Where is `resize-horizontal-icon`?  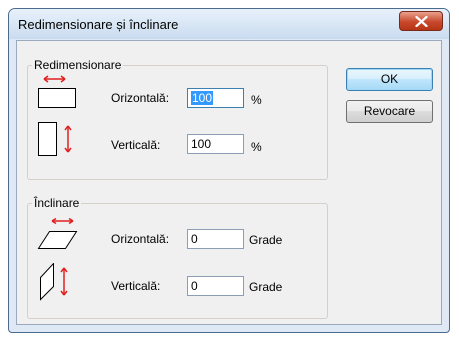
resize-horizontal-icon is located at coordinates (57, 91).